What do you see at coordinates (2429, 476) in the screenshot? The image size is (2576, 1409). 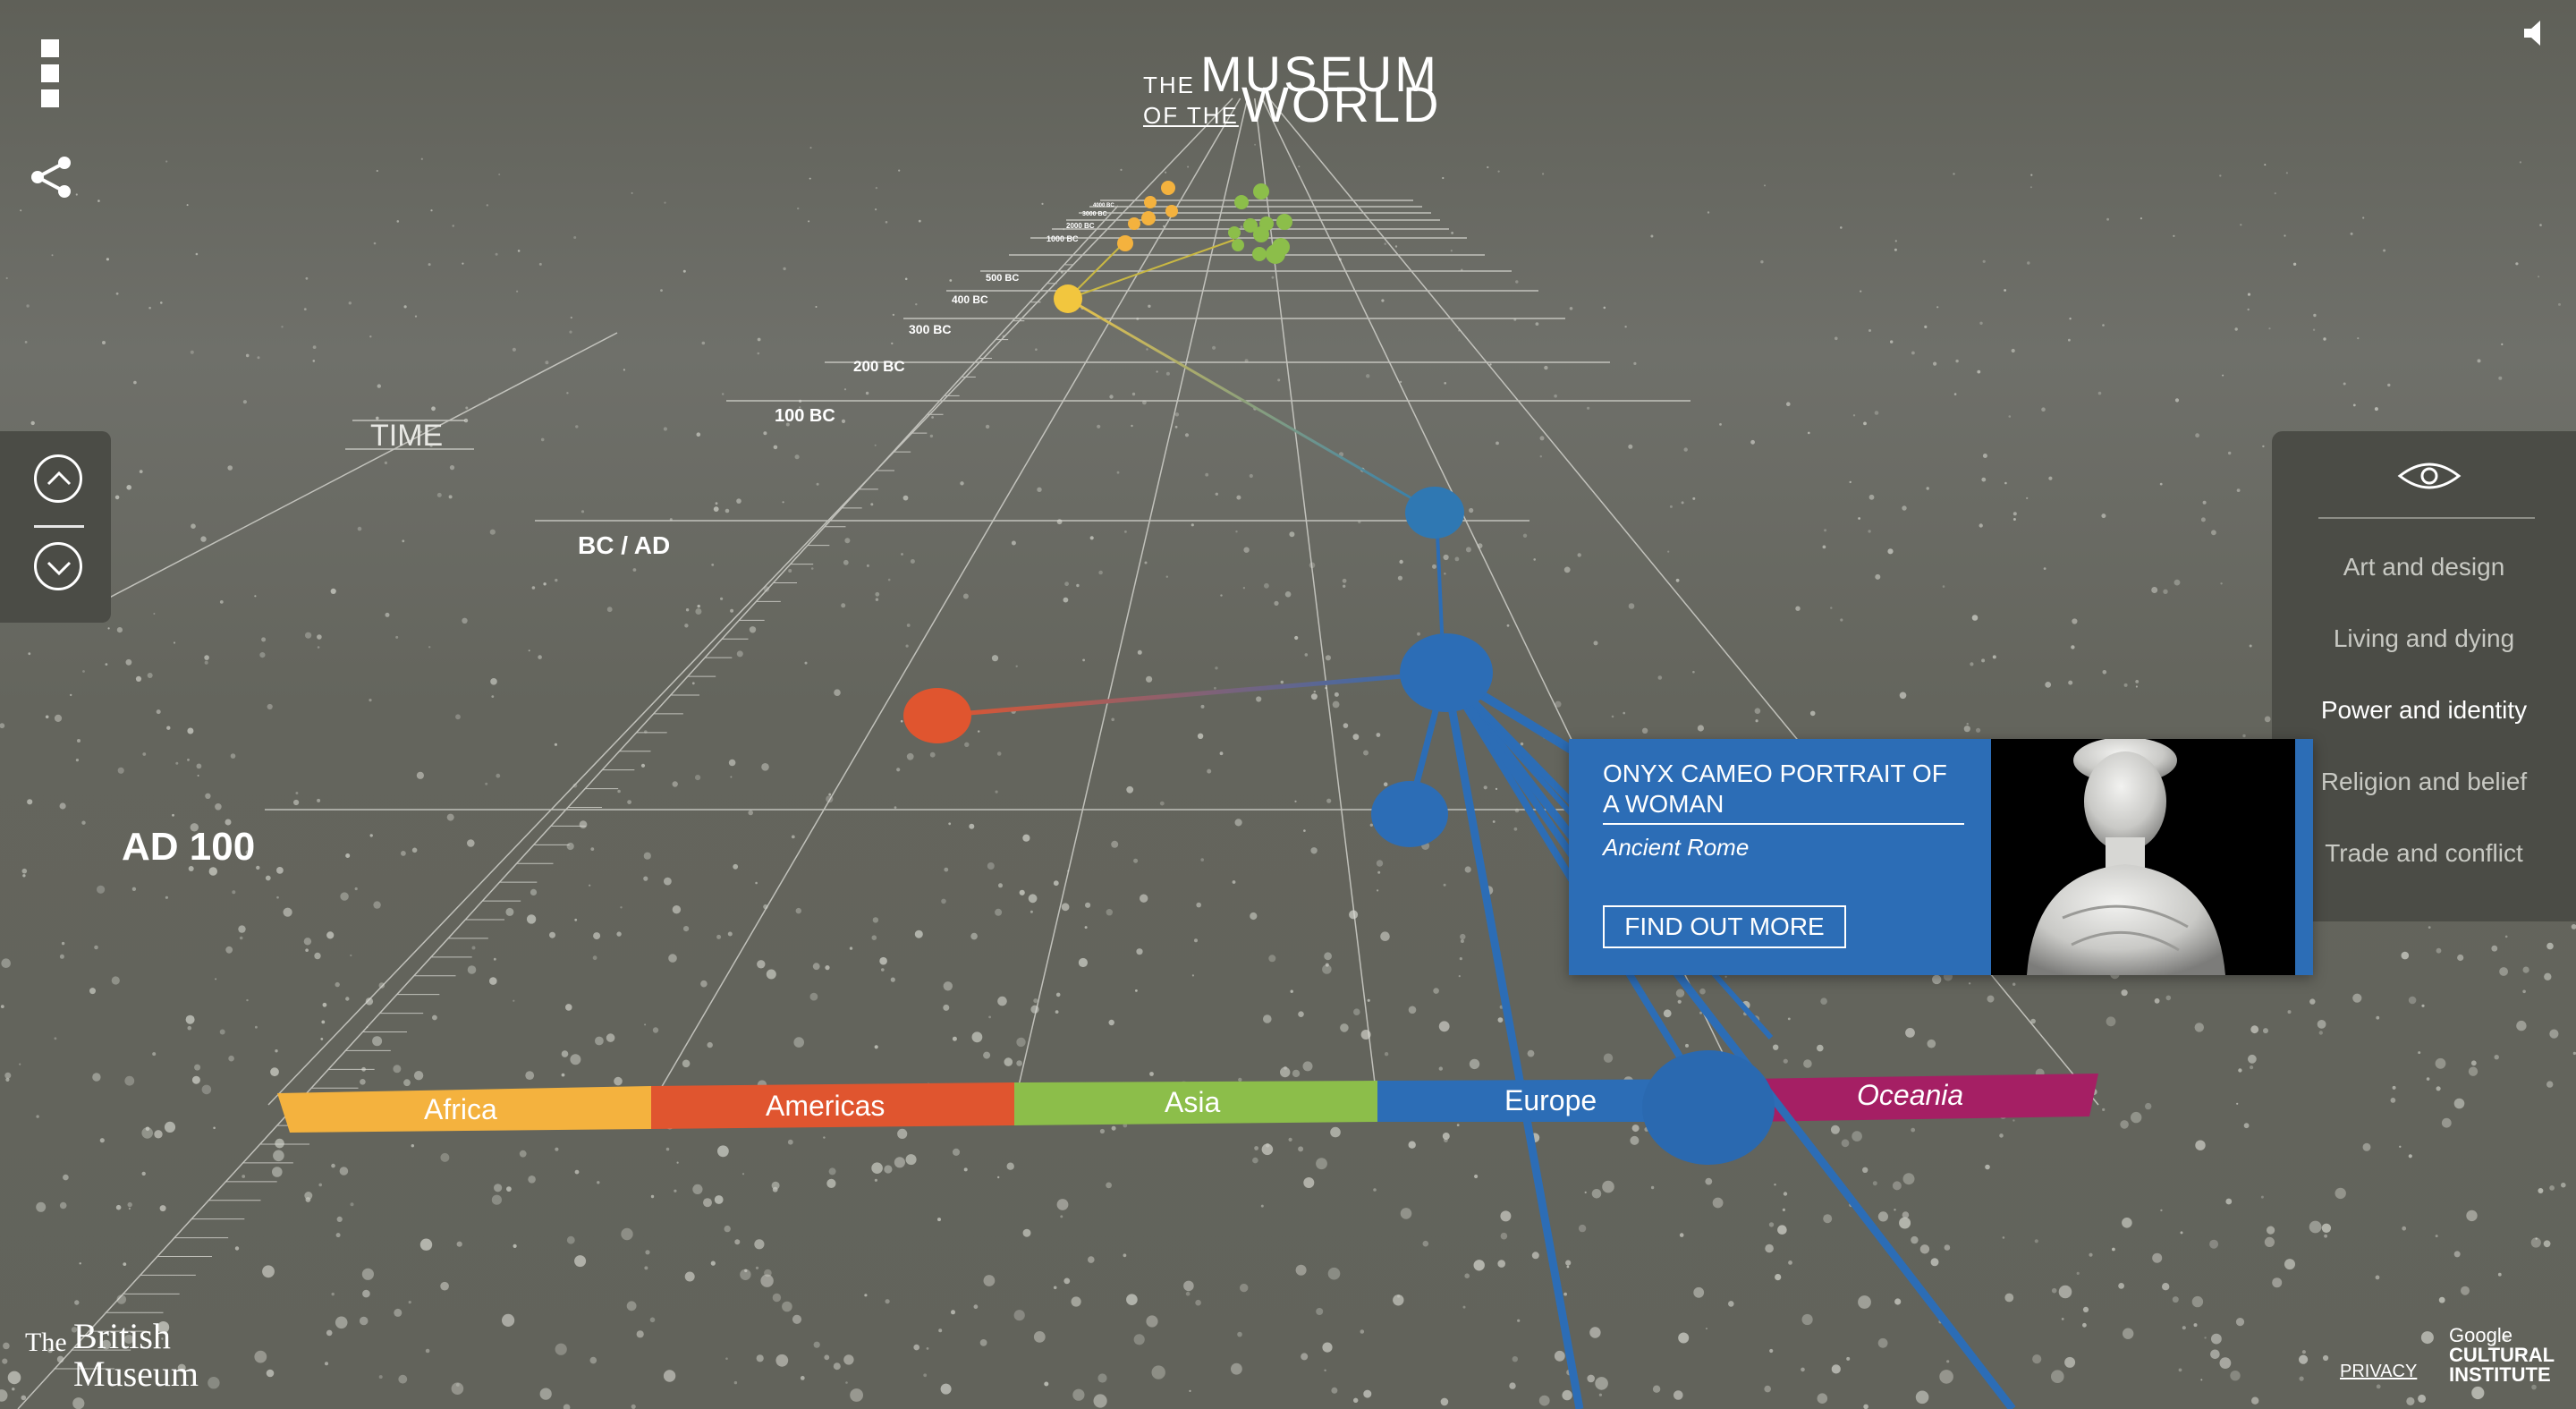 I see `eye-icon` at bounding box center [2429, 476].